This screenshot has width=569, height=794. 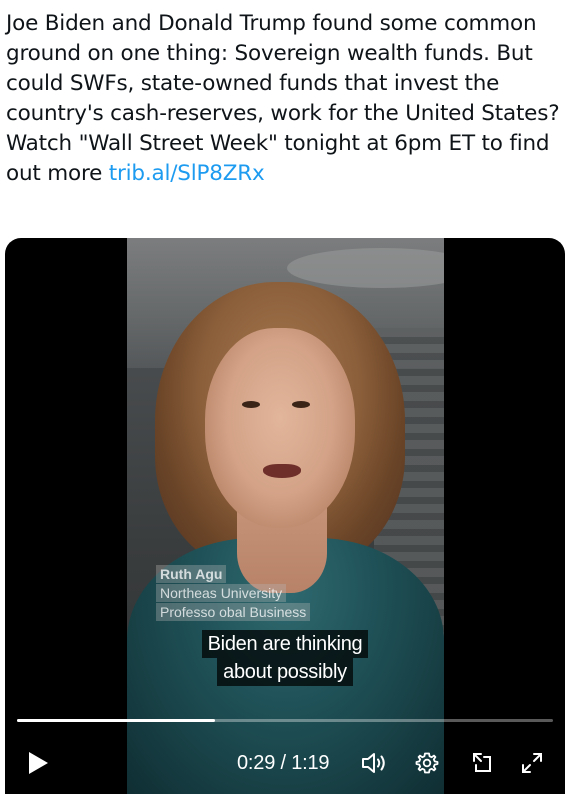 I want to click on pip-icon, so click(x=482, y=762).